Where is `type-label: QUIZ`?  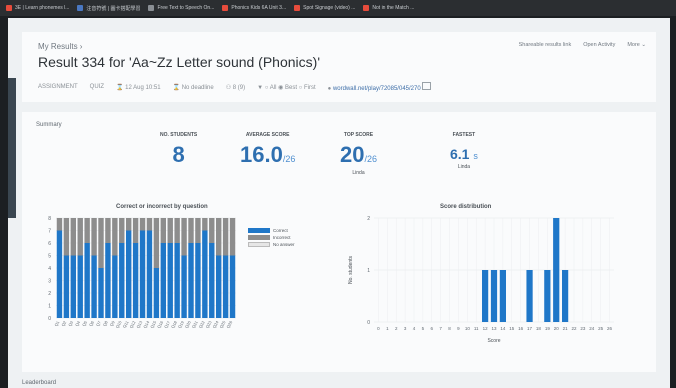 type-label: QUIZ is located at coordinates (97, 87).